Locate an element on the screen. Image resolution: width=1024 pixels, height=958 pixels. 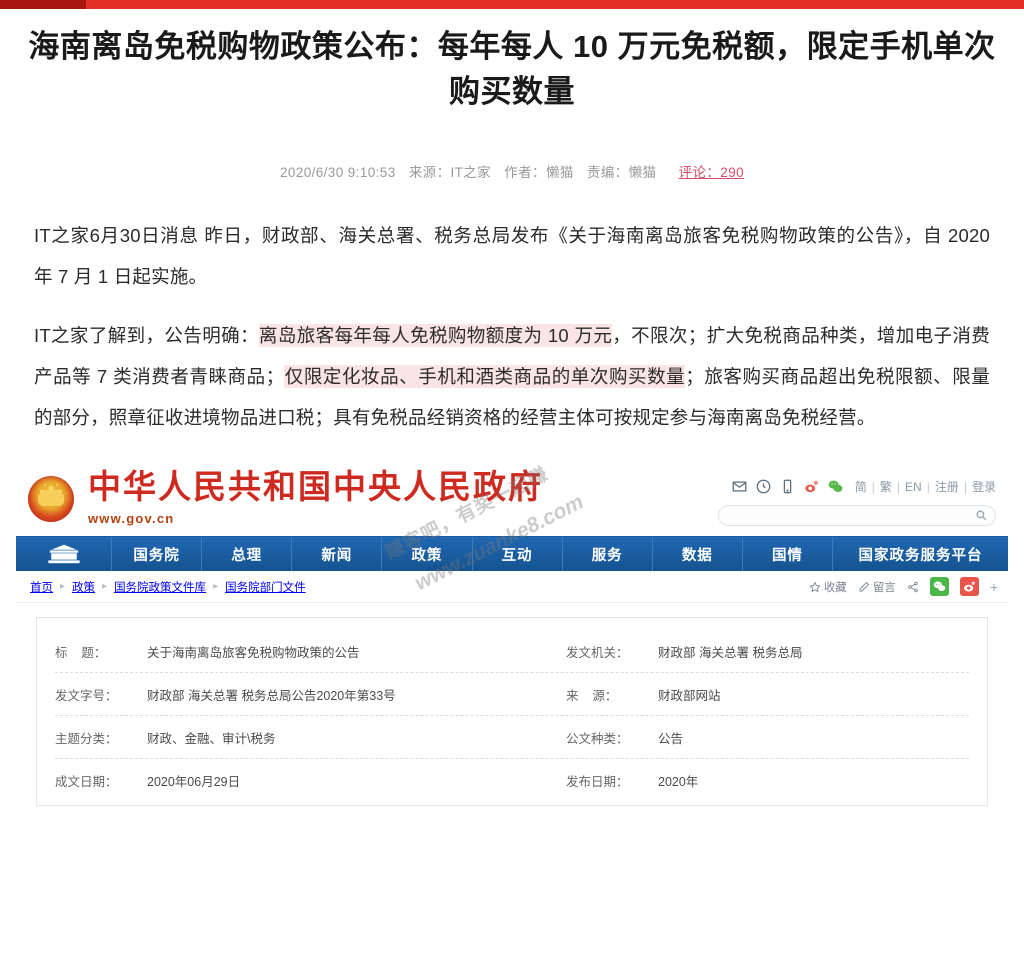
source-value: IT之家 is located at coordinates (471, 172).